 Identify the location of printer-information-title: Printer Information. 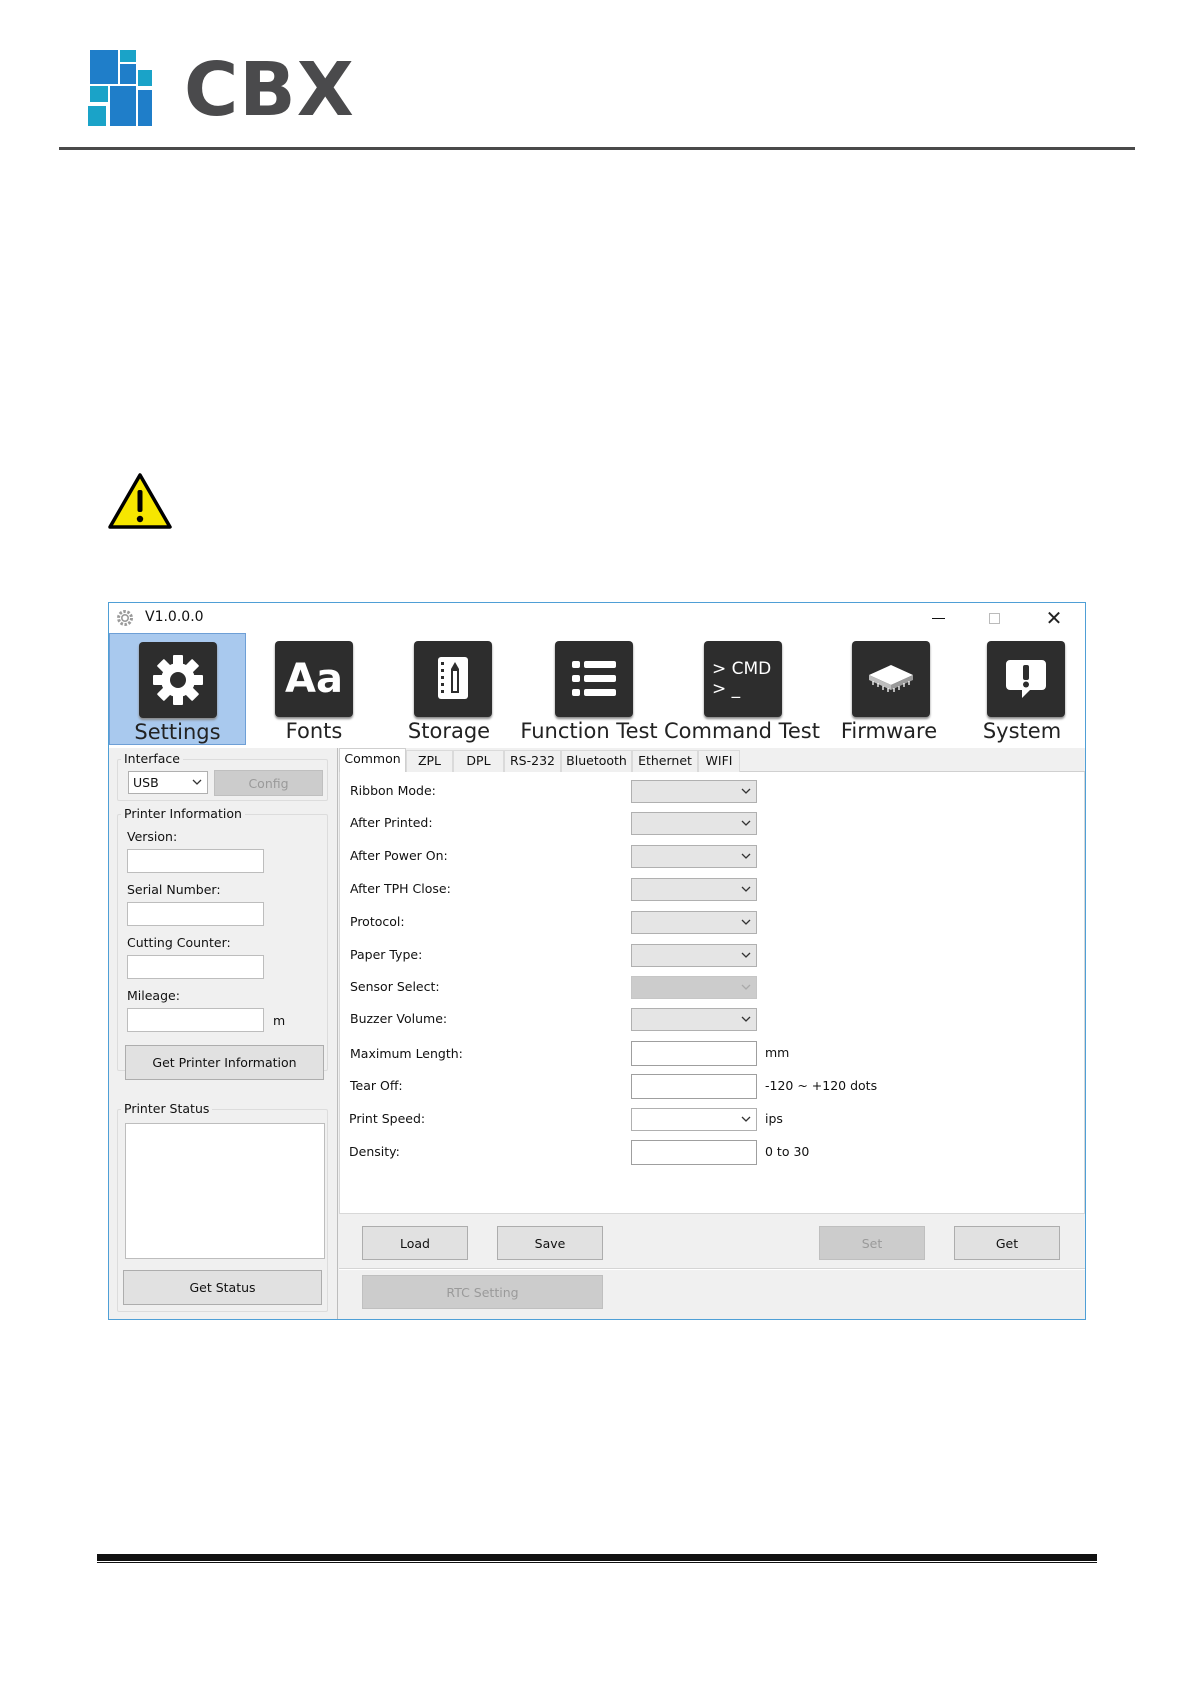
(183, 813).